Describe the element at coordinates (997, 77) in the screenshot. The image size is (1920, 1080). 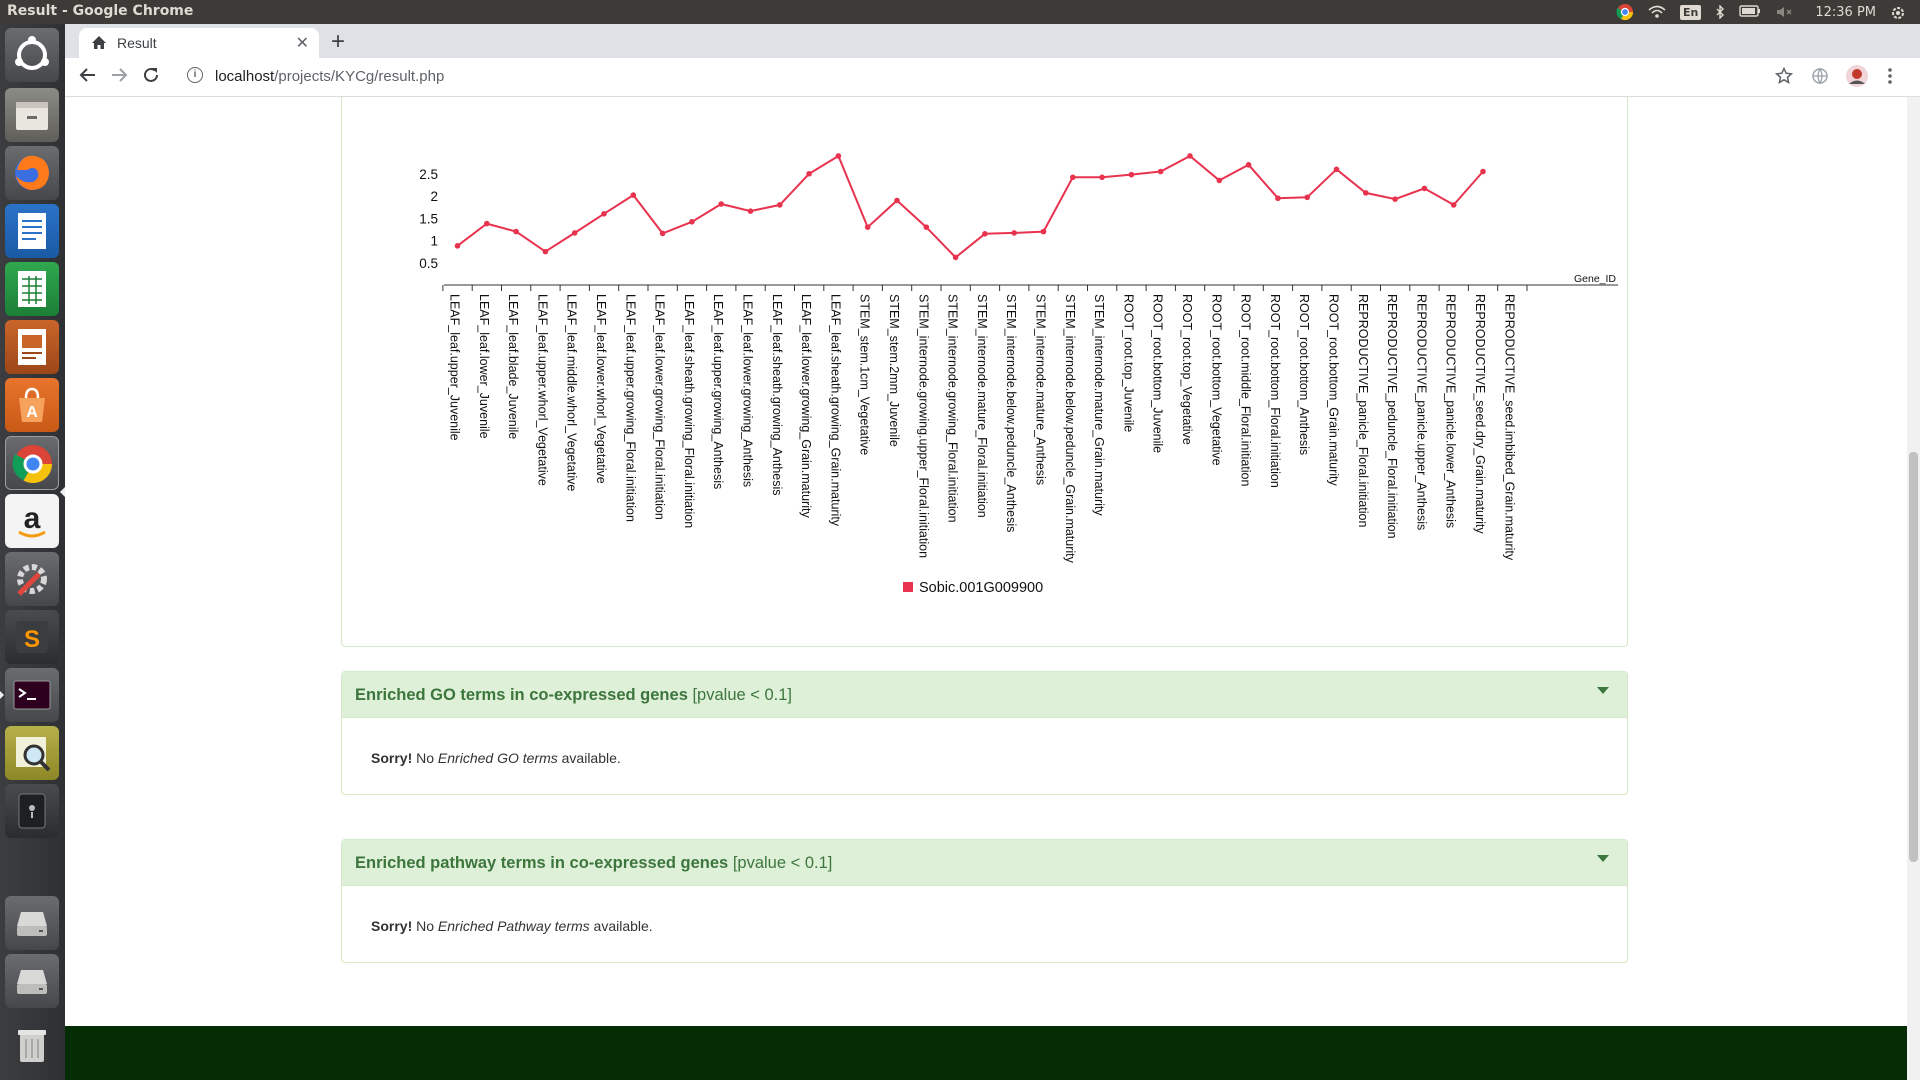
I see `address-bar: i localhost/projects/KYCg/result.php` at that location.